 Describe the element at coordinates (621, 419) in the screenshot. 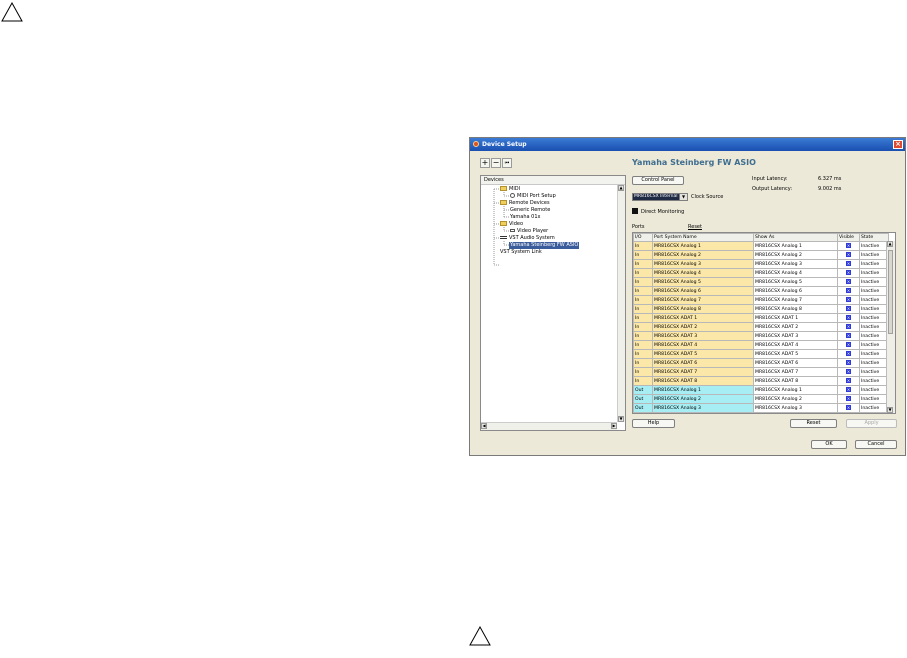

I see `scroll-down-arrow: ▼` at that location.